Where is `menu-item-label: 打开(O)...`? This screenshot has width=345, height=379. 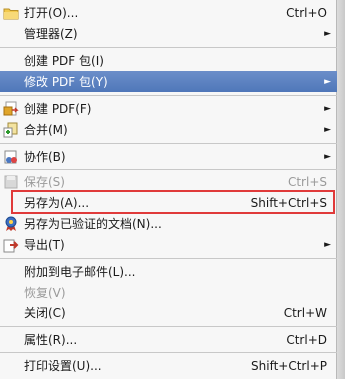 menu-item-label: 打开(O)... is located at coordinates (51, 13).